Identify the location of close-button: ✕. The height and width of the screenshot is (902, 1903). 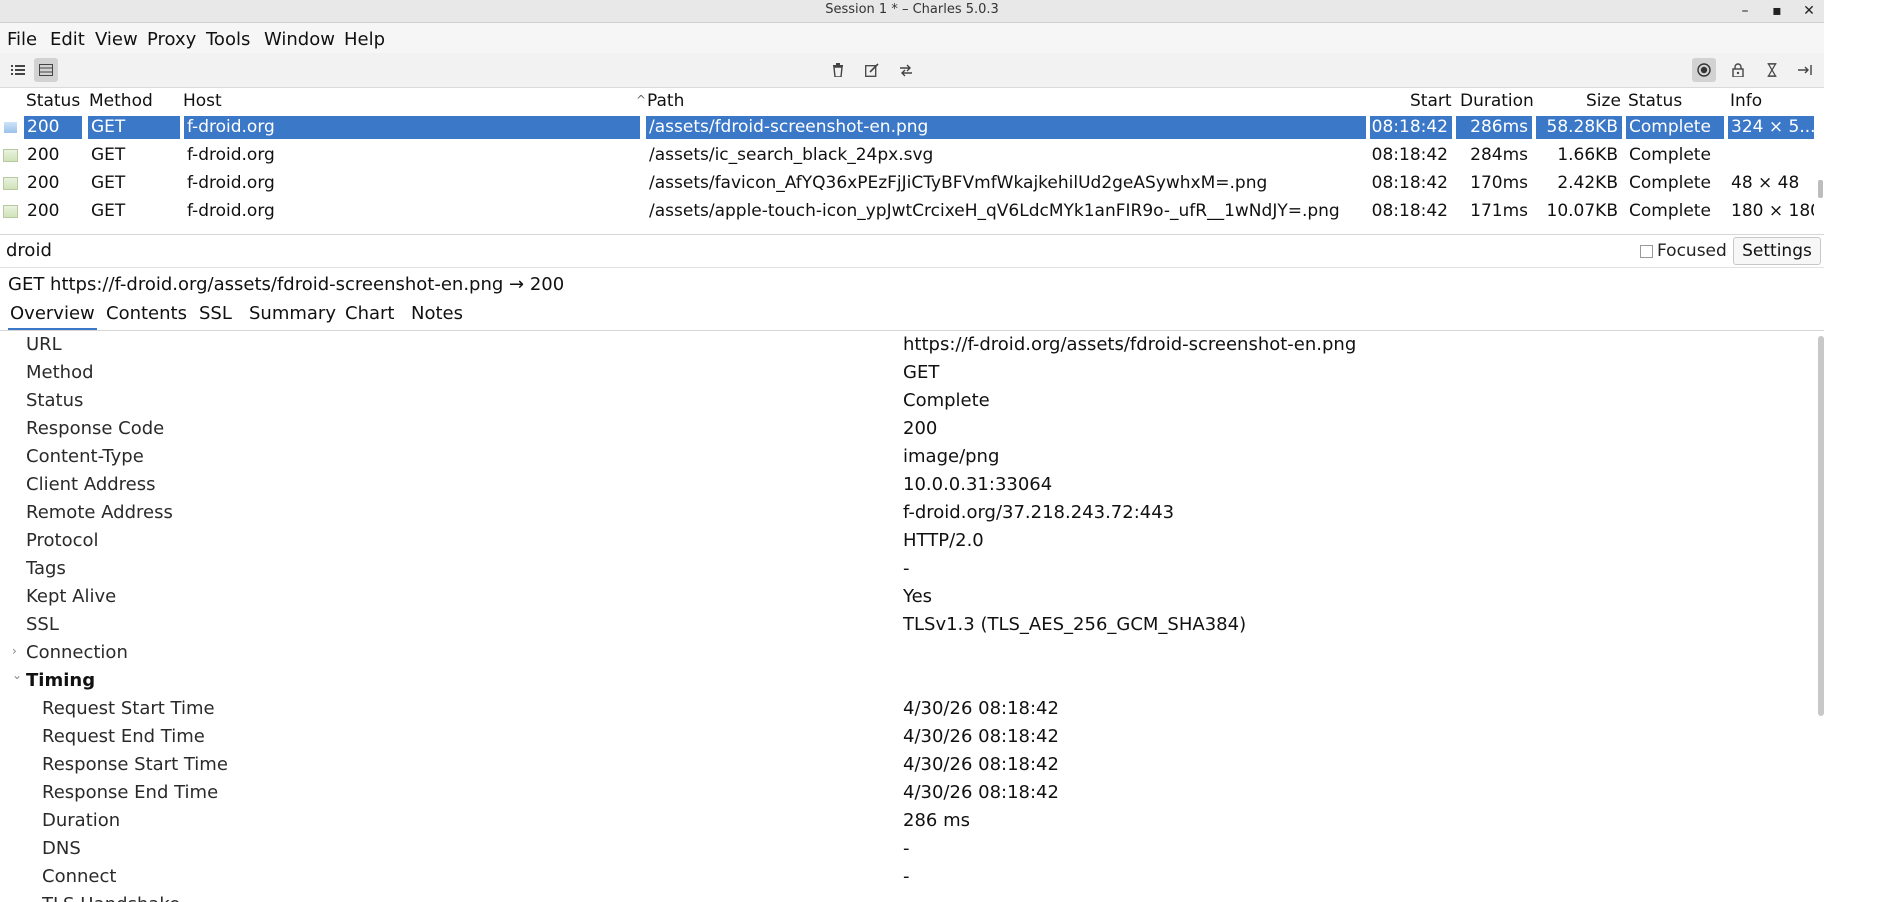
(1809, 11).